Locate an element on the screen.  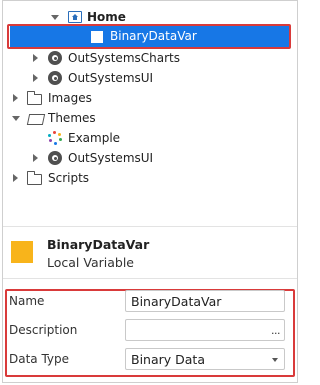
property-label: Name is located at coordinates (27, 301).